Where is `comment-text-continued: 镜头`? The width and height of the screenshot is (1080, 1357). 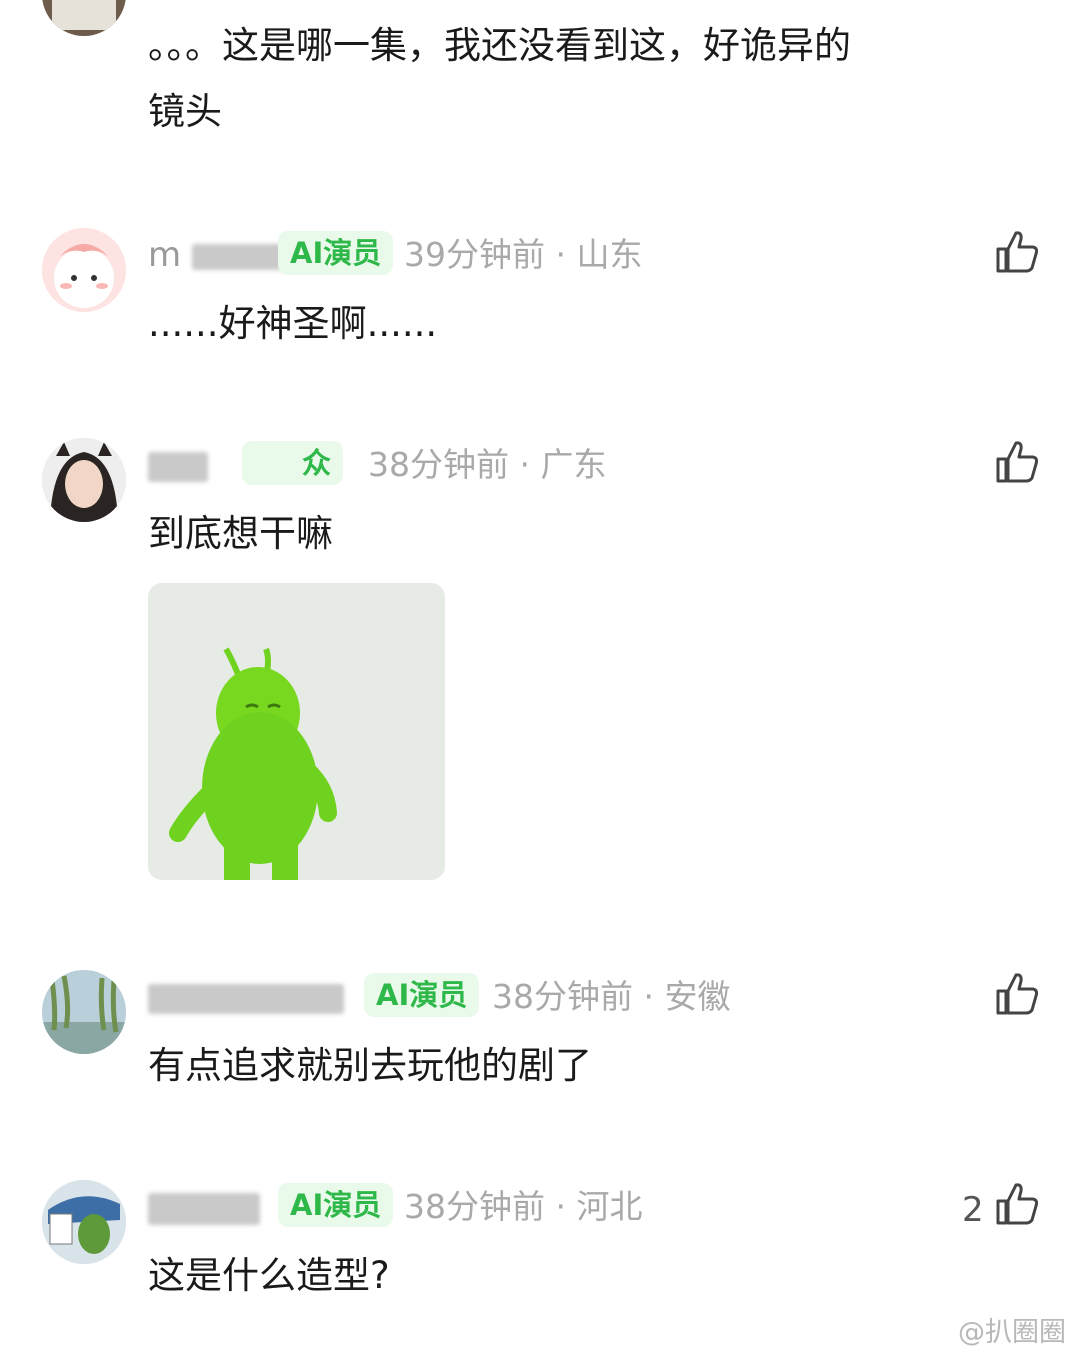
comment-text-continued: 镜头 is located at coordinates (185, 111).